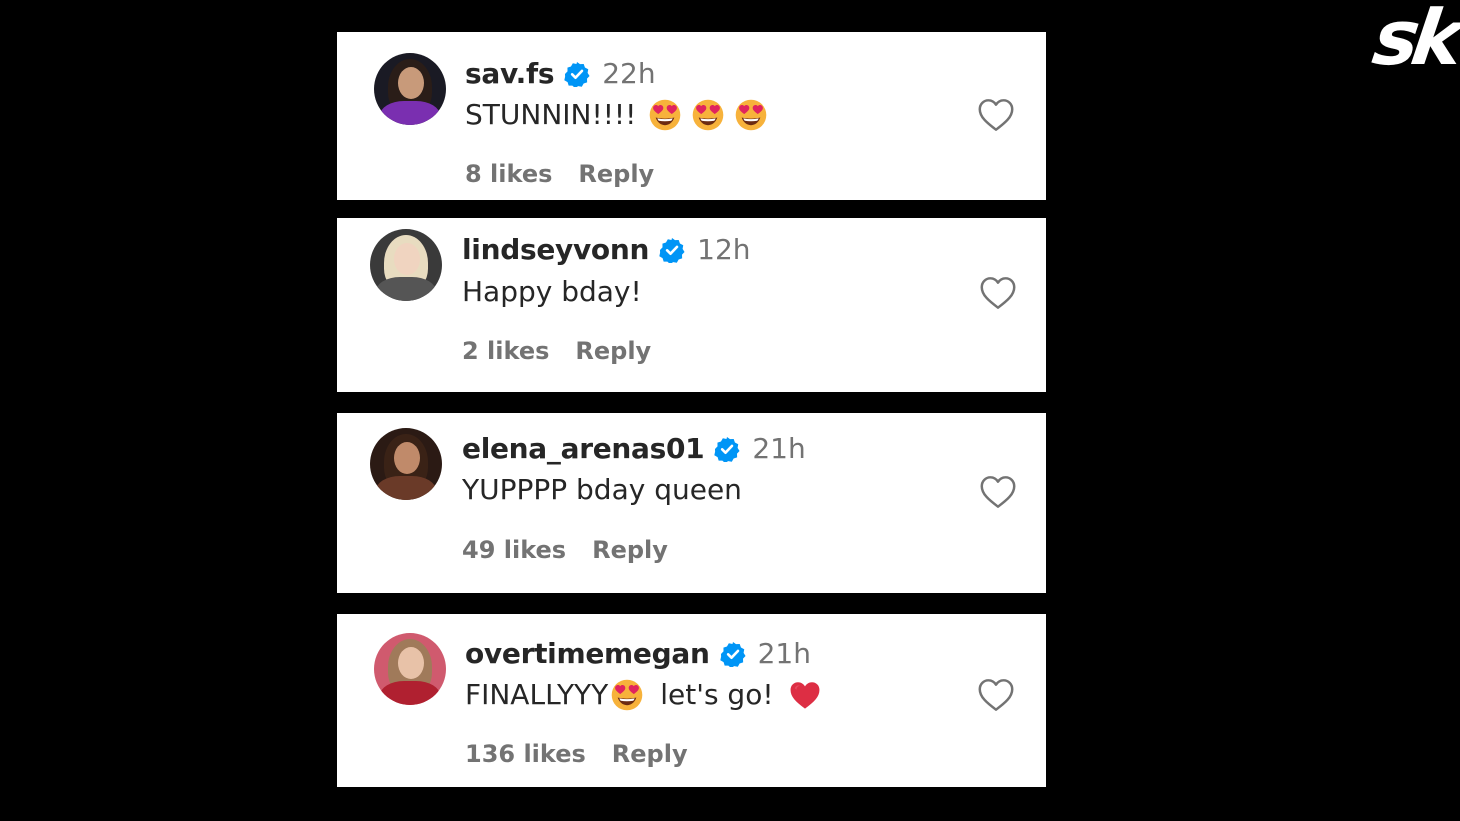 The image size is (1460, 821). Describe the element at coordinates (723, 250) in the screenshot. I see `timestamp: 12h` at that location.